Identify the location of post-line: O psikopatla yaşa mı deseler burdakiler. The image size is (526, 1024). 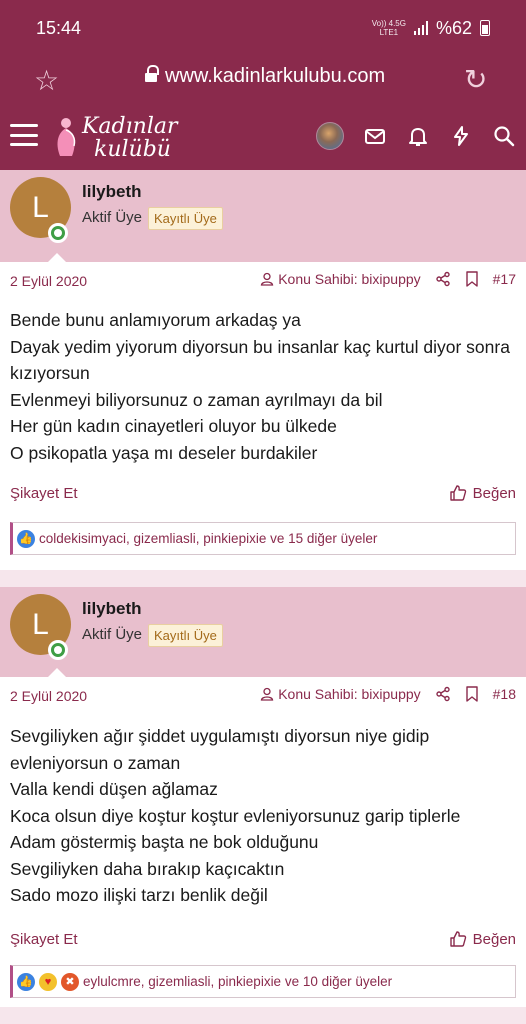
(164, 452).